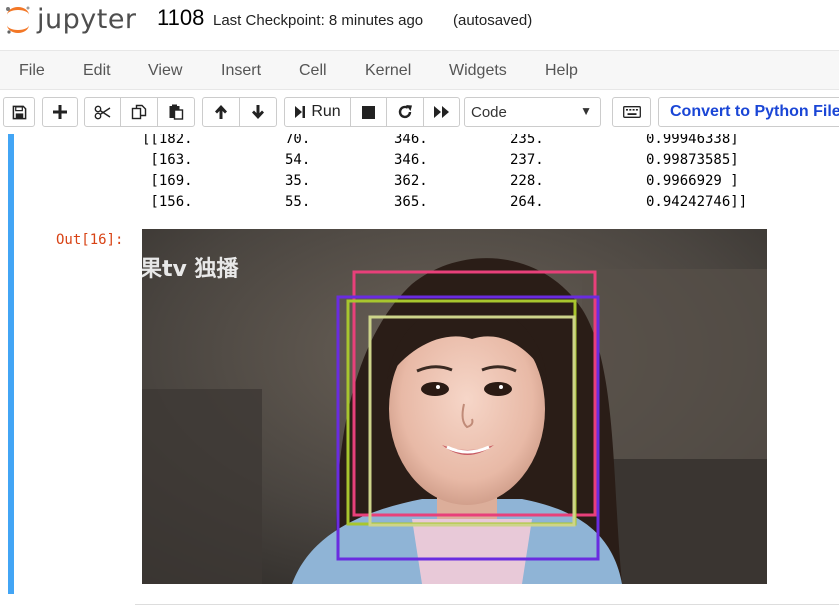 The height and width of the screenshot is (608, 839). What do you see at coordinates (692, 181) in the screenshot?
I see `array-value: 0.9966929 ]` at bounding box center [692, 181].